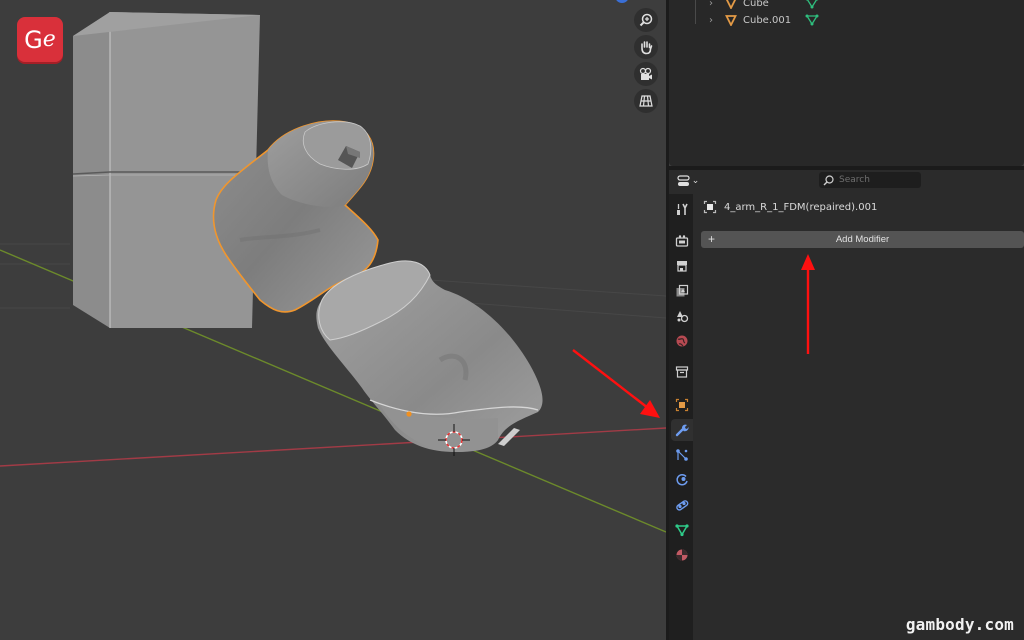 The height and width of the screenshot is (640, 1024). I want to click on grid-perspective-icon, so click(646, 101).